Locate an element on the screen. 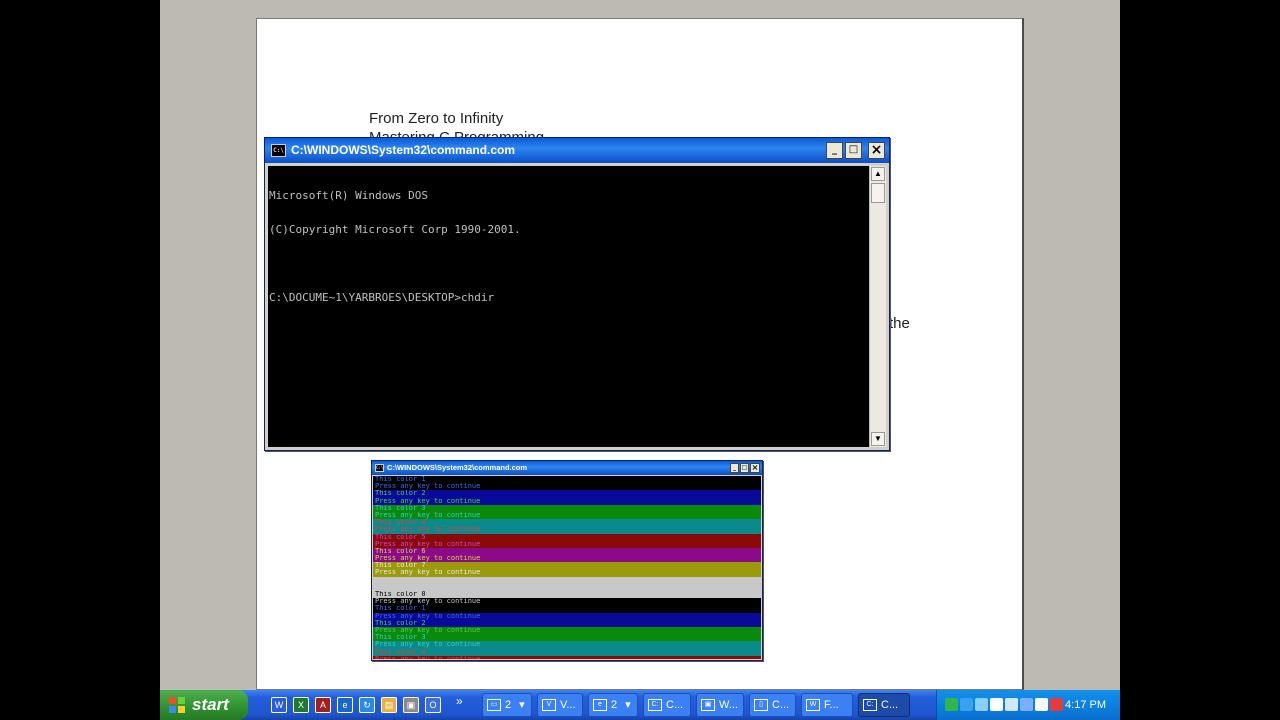 This screenshot has width=1280, height=720. color-console-line: This color 6 is located at coordinates (567, 551).